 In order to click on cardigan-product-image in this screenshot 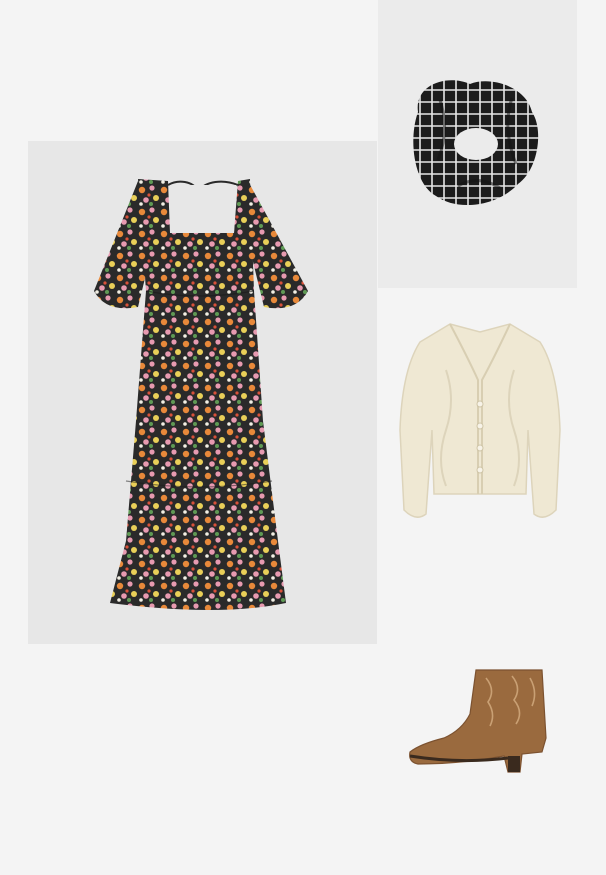, I will do `click(480, 422)`.